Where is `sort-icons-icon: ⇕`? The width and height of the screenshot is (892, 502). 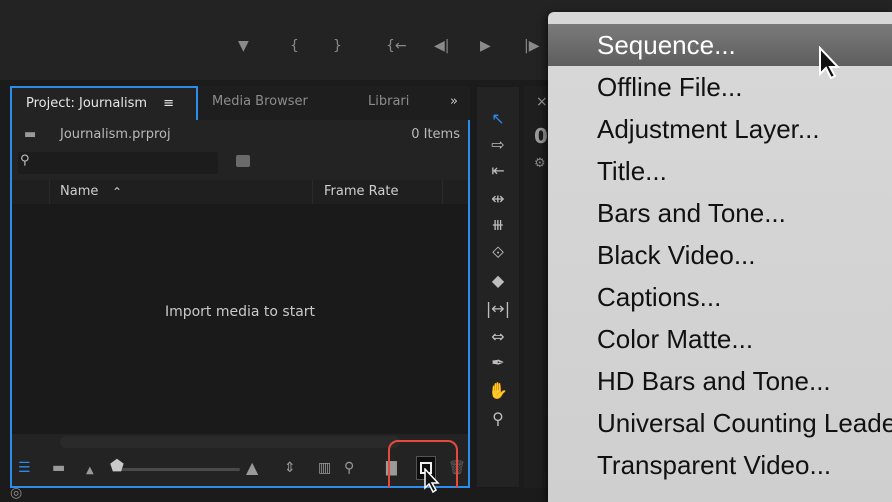 sort-icons-icon: ⇕ is located at coordinates (290, 468).